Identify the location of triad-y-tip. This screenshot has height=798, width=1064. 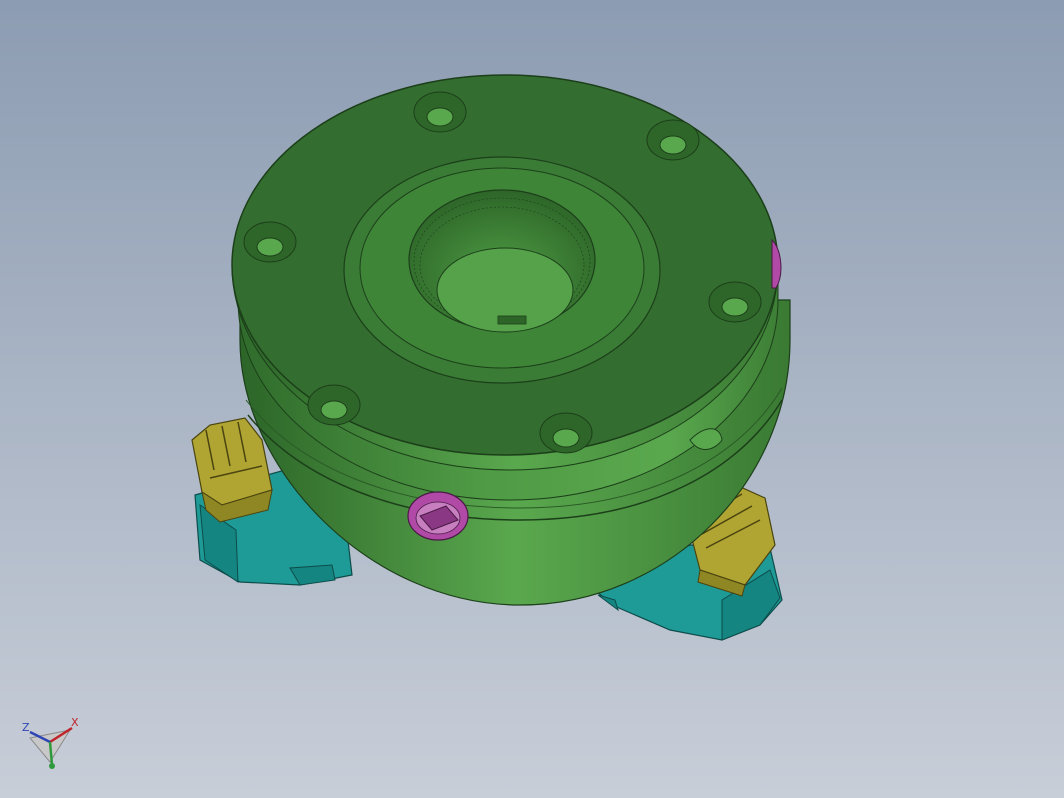
(52, 766).